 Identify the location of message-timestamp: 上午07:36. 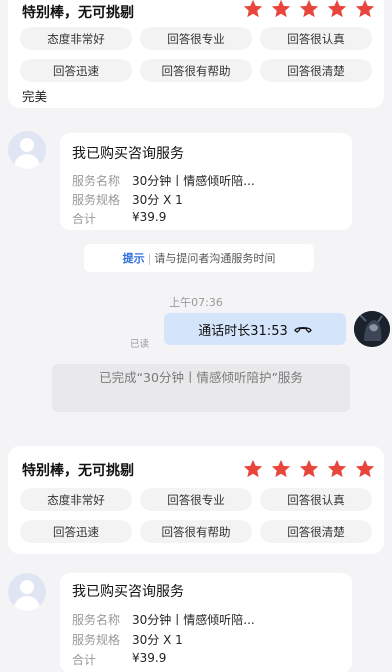
(196, 302).